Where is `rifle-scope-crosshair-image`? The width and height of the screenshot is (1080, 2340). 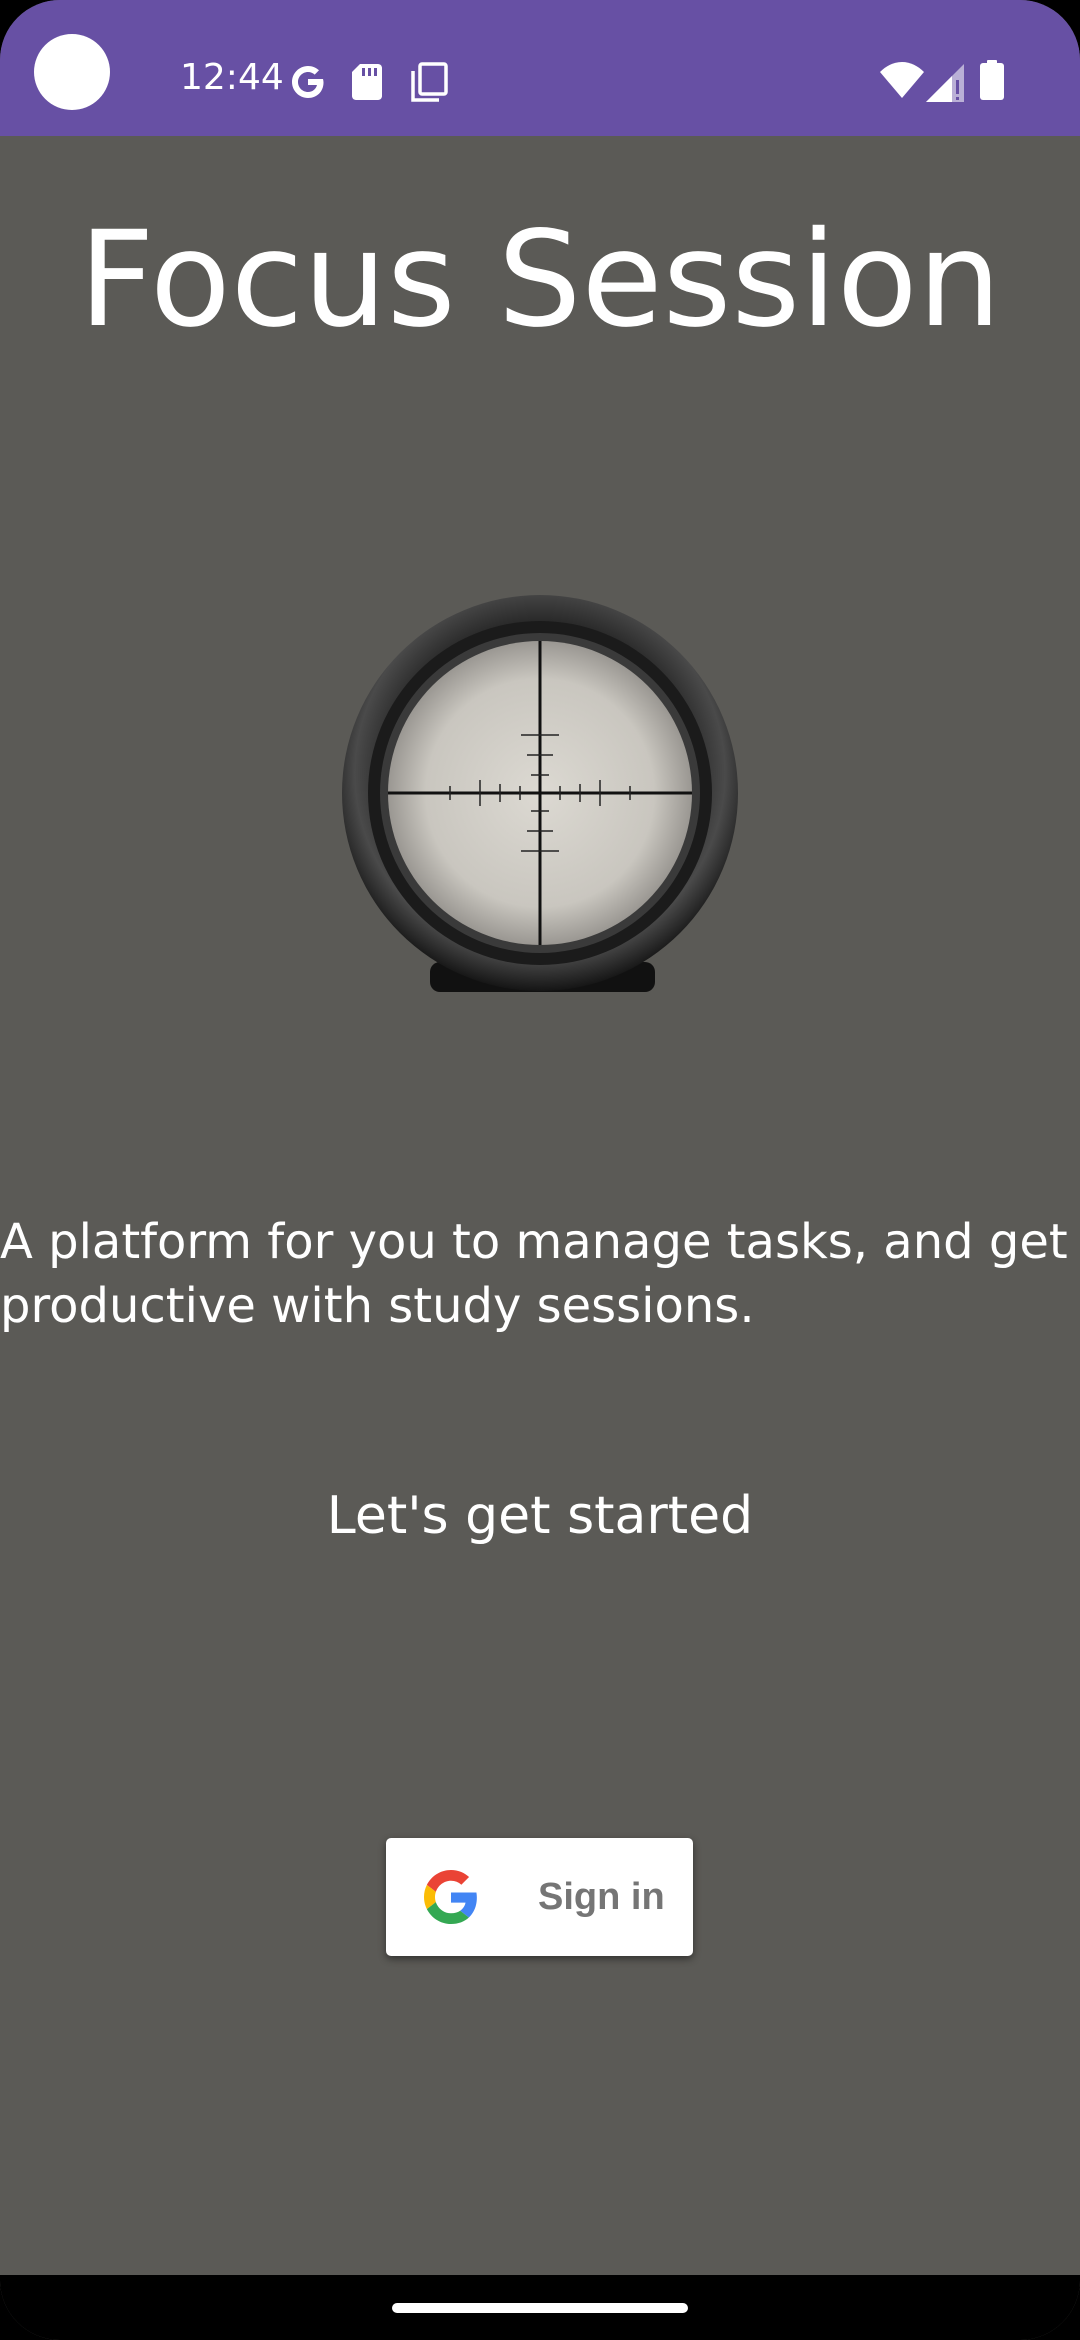 rifle-scope-crosshair-image is located at coordinates (540, 793).